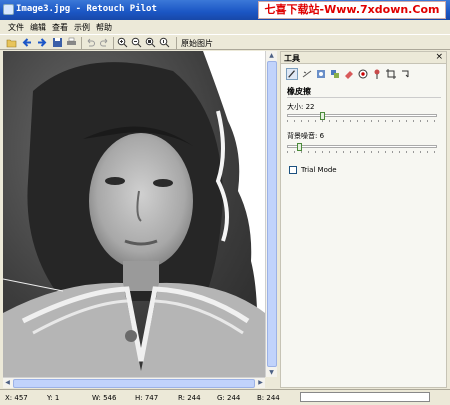 The height and width of the screenshot is (405, 450). Describe the element at coordinates (147, 398) in the screenshot. I see `status-height: H: 747` at that location.